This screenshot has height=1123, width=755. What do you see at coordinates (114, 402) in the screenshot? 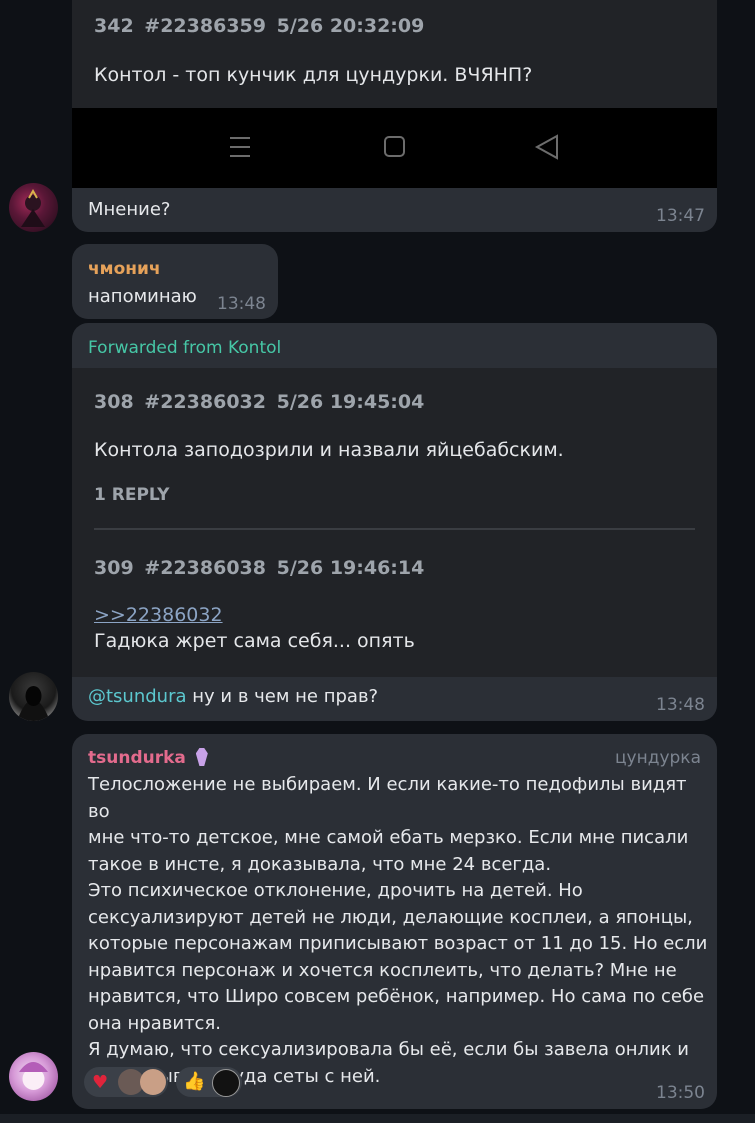
I see `post-number: 308` at bounding box center [114, 402].